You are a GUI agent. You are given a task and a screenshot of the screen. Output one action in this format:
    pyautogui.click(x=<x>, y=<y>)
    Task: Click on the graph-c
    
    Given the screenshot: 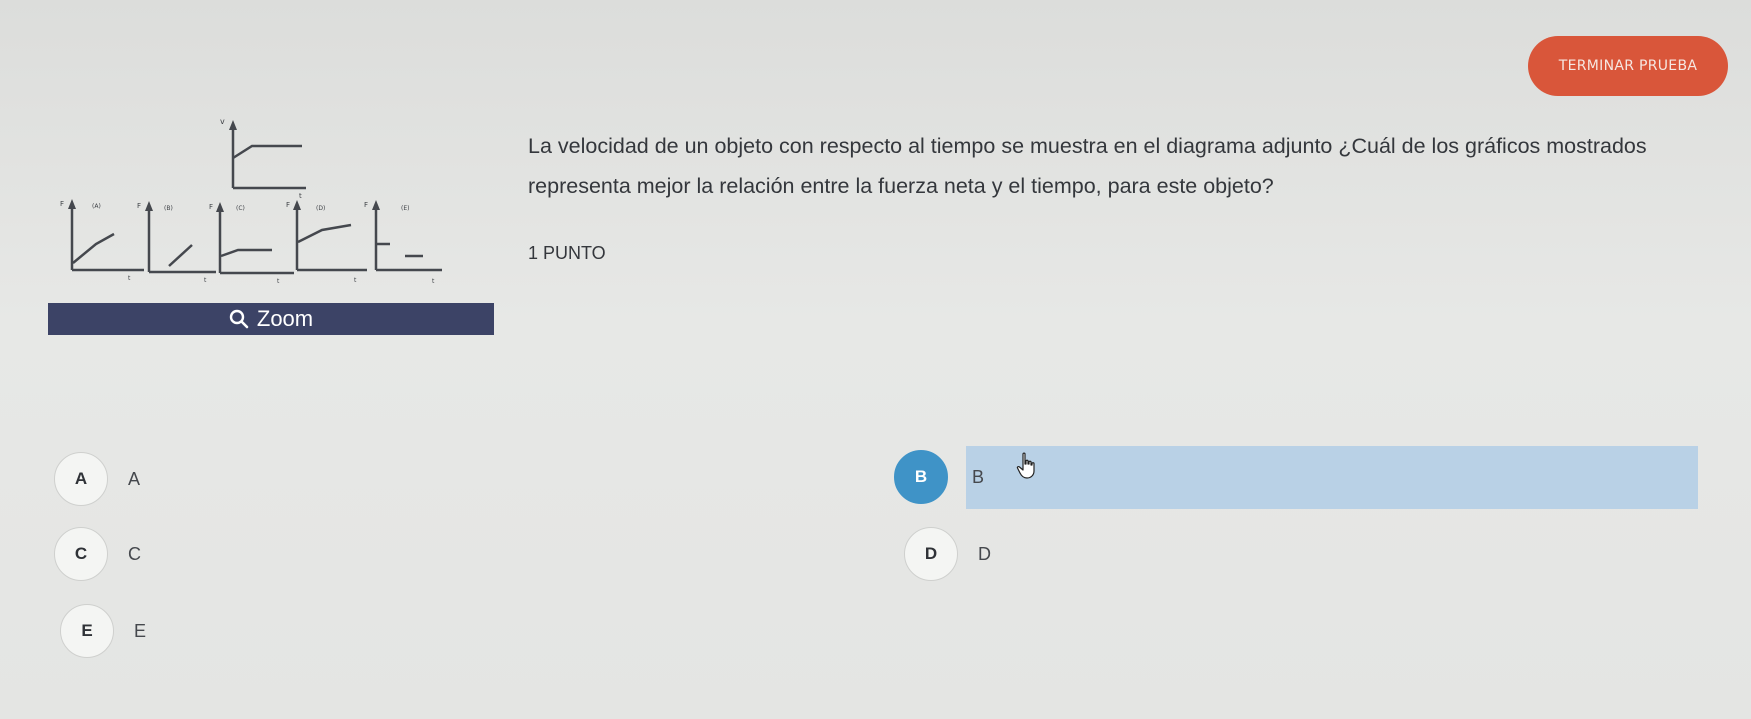 What is the action you would take?
    pyautogui.click(x=255, y=238)
    